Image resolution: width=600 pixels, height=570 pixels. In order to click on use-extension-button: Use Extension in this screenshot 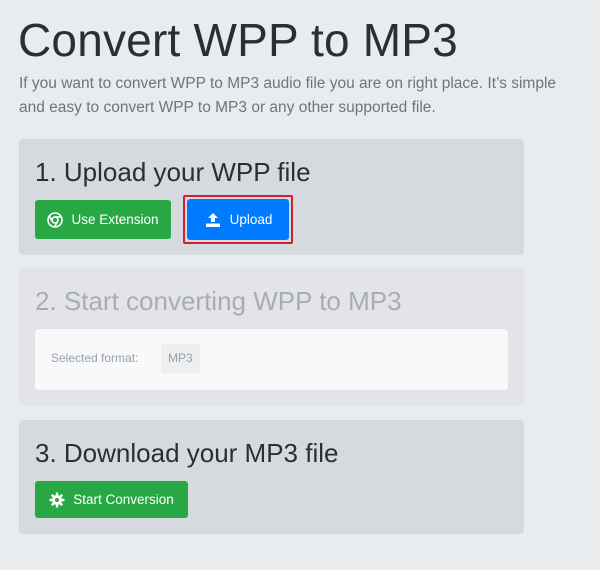, I will do `click(103, 219)`.